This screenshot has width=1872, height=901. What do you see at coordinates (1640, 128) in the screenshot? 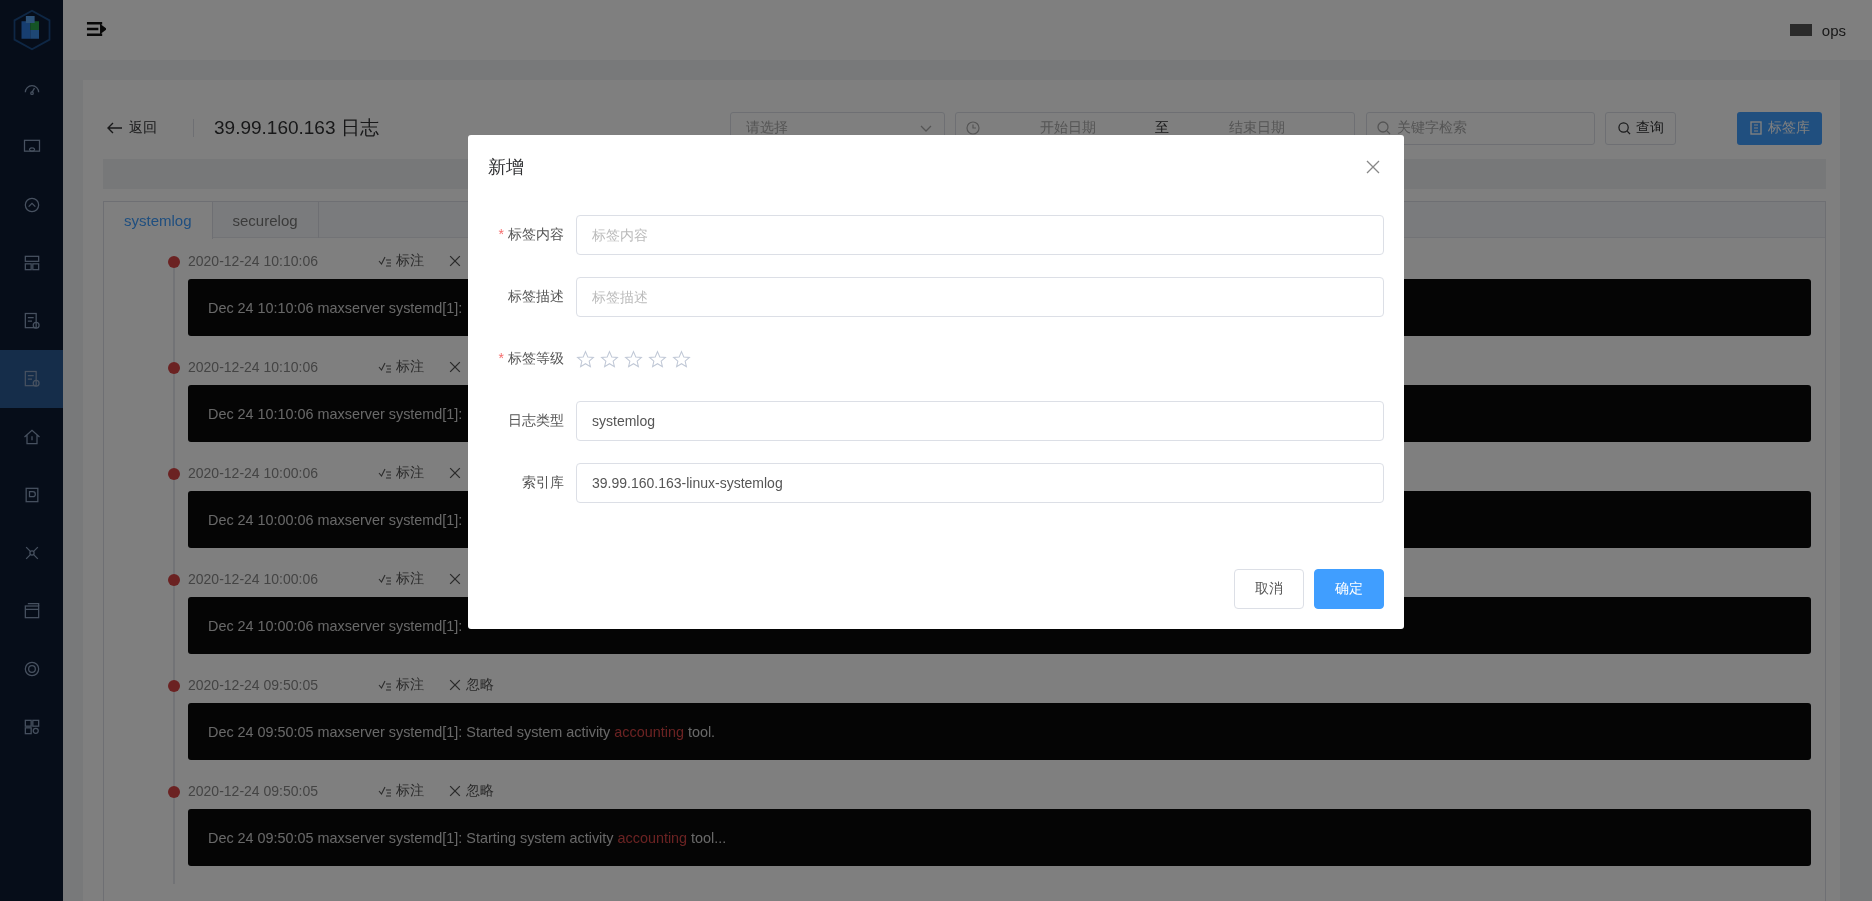
I see `query-button: 查询` at bounding box center [1640, 128].